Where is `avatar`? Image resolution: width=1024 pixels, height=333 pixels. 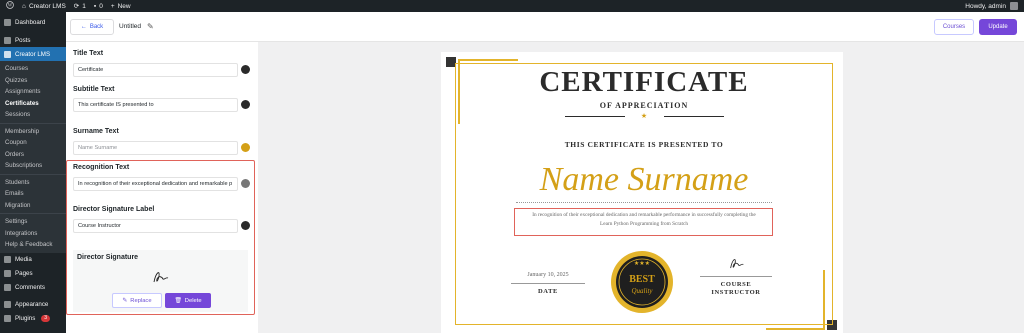
avatar is located at coordinates (1014, 6).